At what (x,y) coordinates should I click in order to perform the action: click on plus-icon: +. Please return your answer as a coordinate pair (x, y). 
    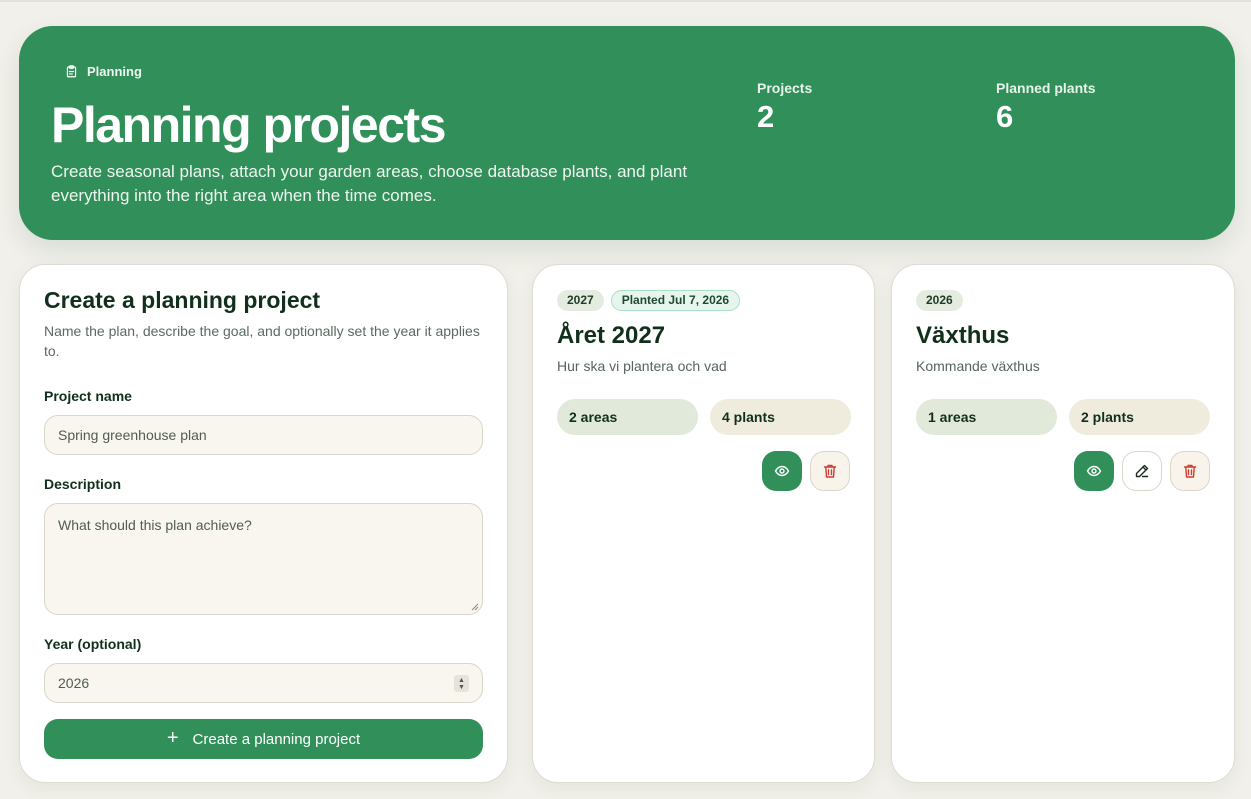
    Looking at the image, I should click on (172, 738).